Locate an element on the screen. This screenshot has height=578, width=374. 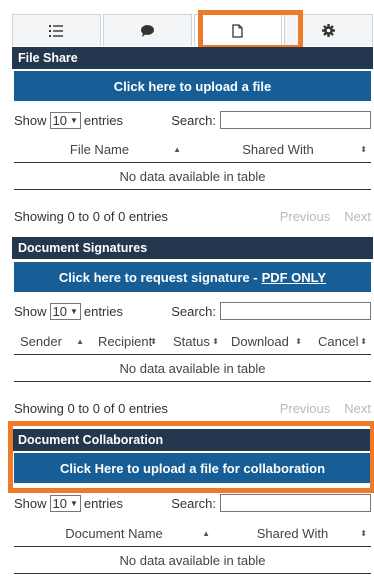
signatures-controls: Show 10 ▼ entries Search: is located at coordinates (192, 311).